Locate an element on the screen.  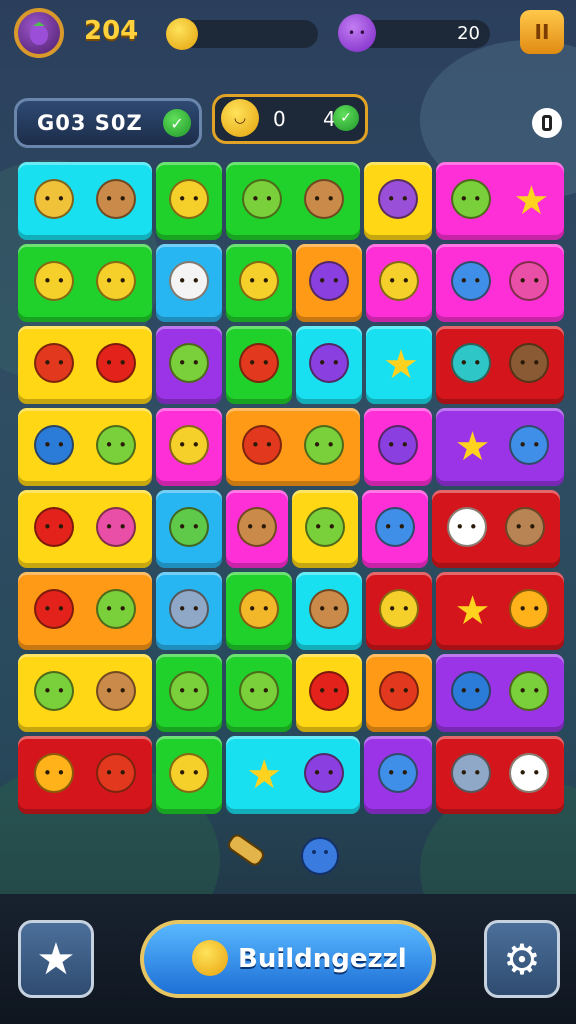
counter-a: 0 is located at coordinates (279, 119).